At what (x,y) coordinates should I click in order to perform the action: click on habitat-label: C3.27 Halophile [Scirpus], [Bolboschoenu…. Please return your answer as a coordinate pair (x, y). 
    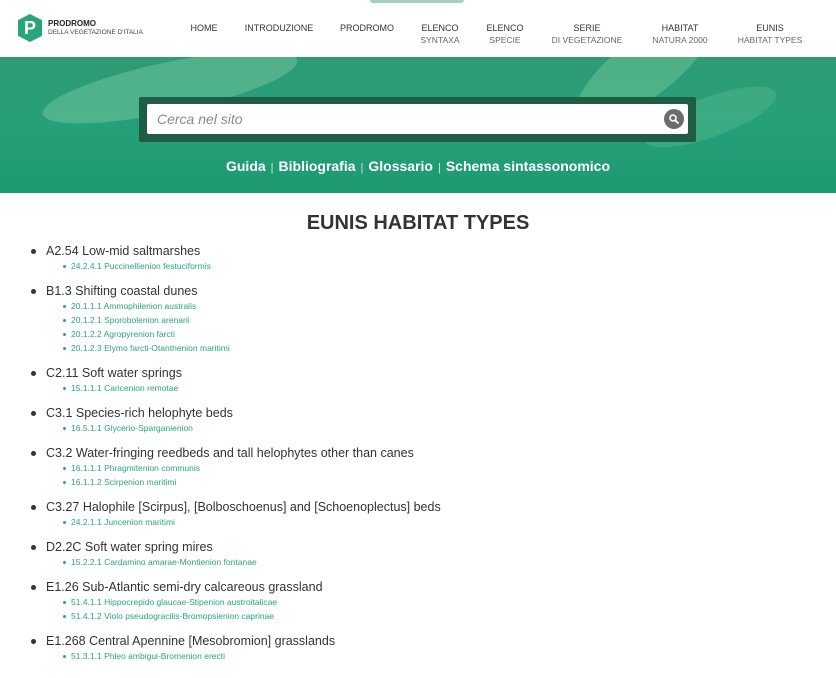
    Looking at the image, I should click on (243, 507).